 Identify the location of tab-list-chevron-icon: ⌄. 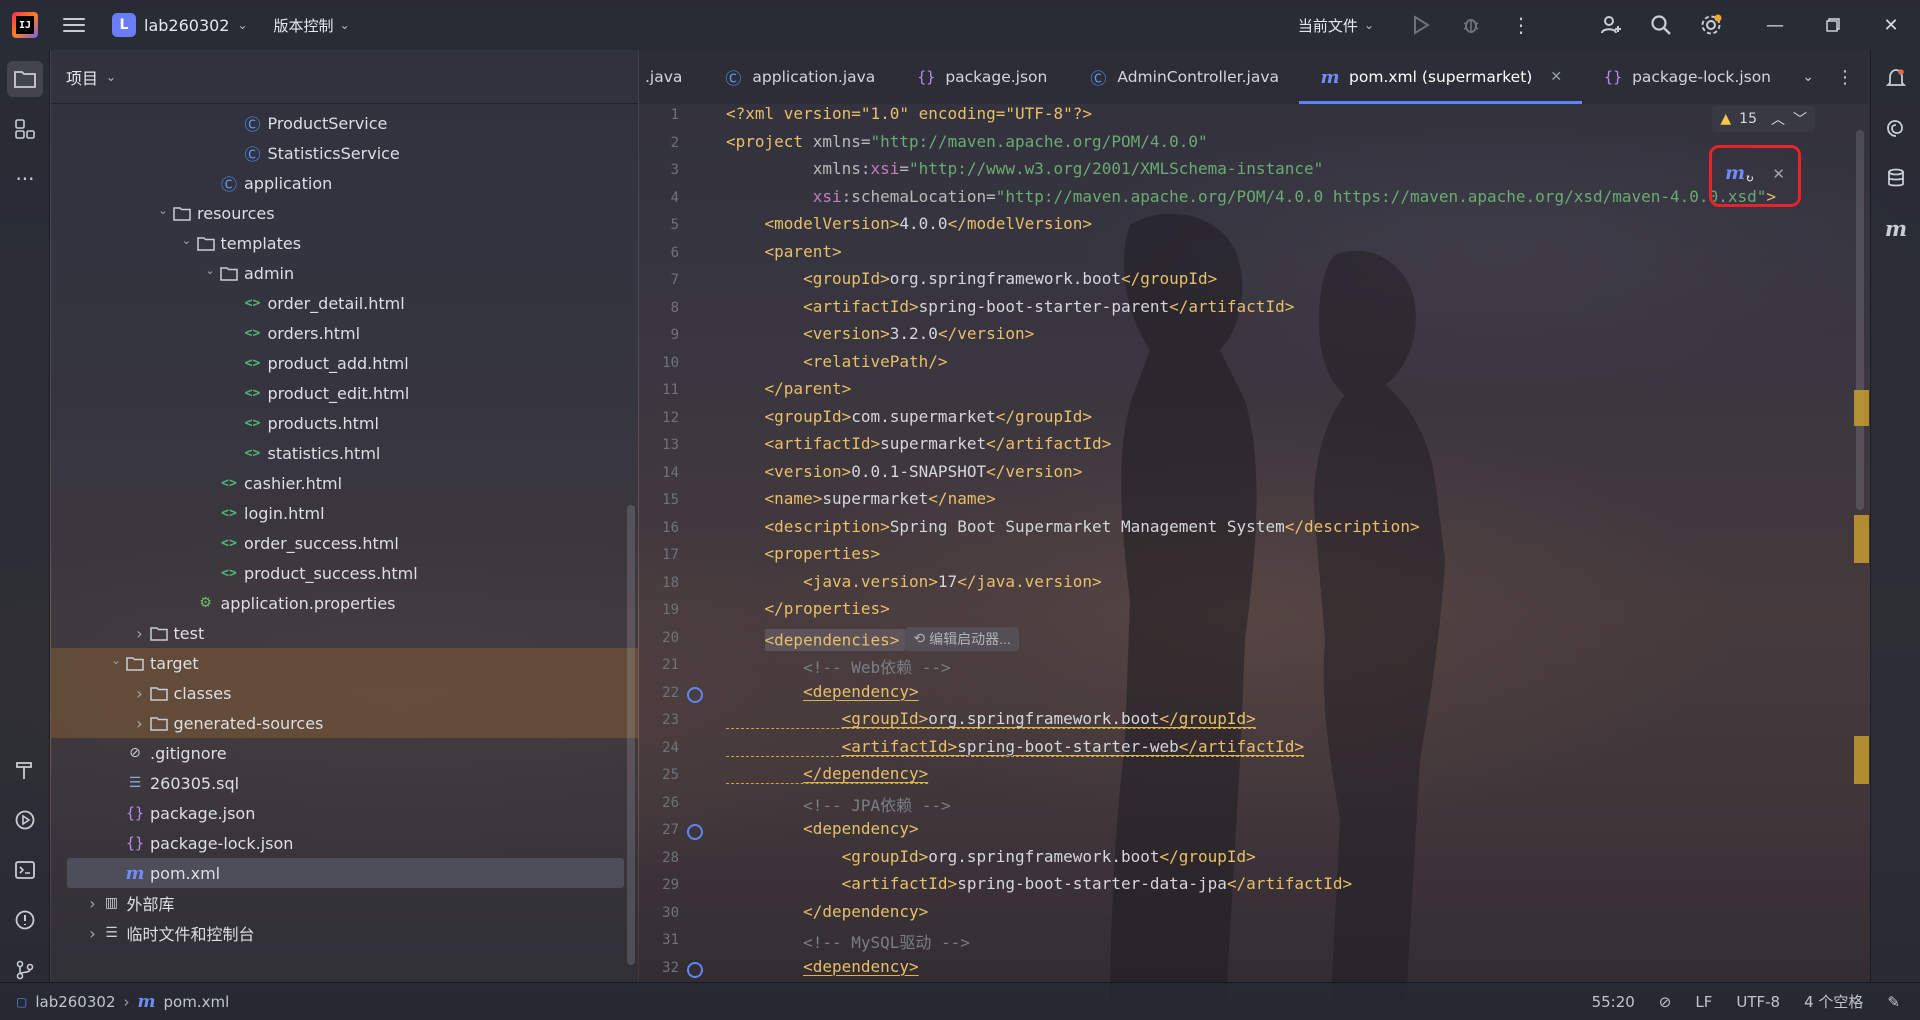
(1808, 77).